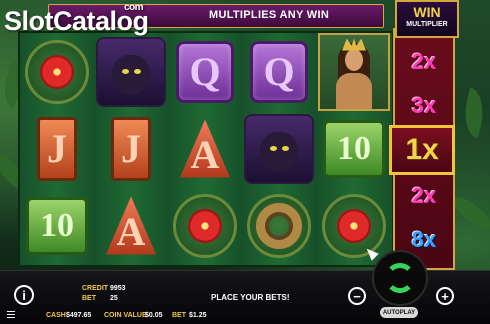  I want to click on multiplier-value: 3x, so click(424, 105).